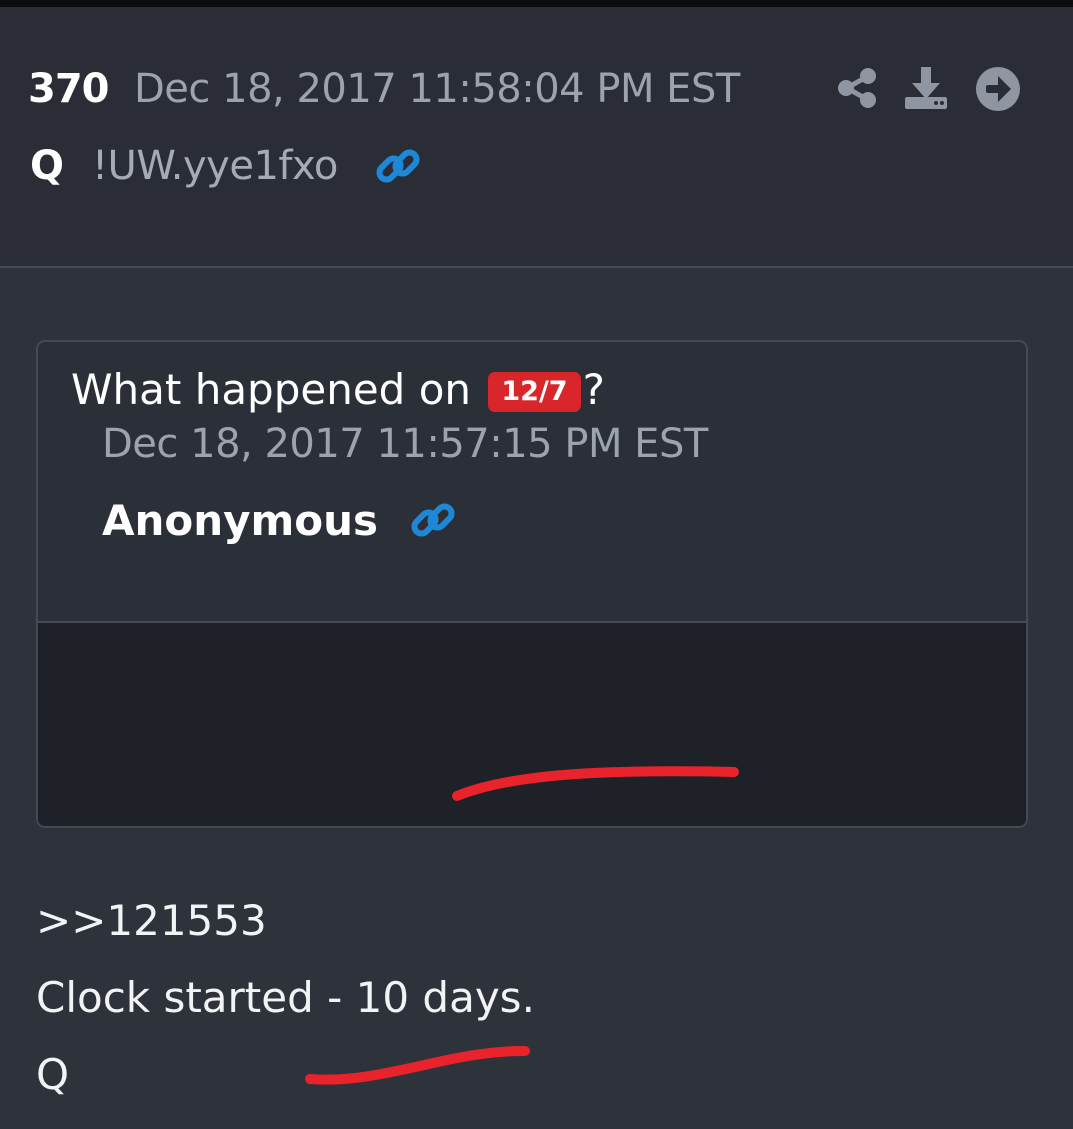 Image resolution: width=1073 pixels, height=1129 pixels. I want to click on arrow-right-circle-icon, so click(998, 89).